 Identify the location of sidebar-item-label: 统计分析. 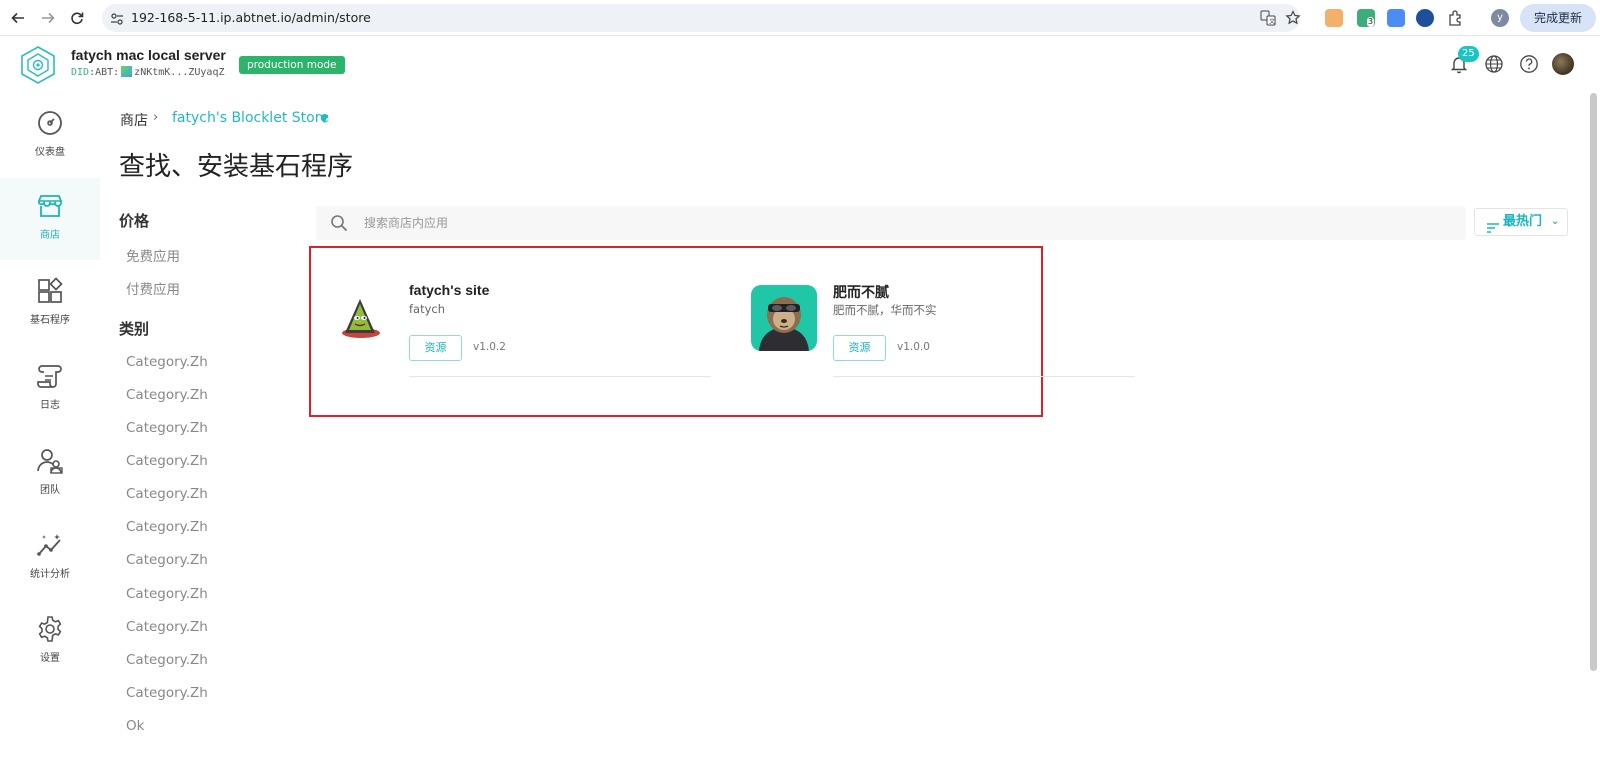
(50, 574).